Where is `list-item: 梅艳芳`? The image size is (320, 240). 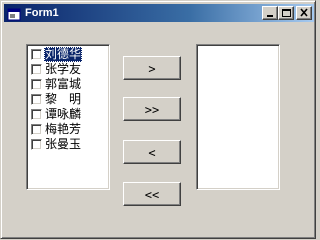 list-item: 梅艳芳 is located at coordinates (68, 129).